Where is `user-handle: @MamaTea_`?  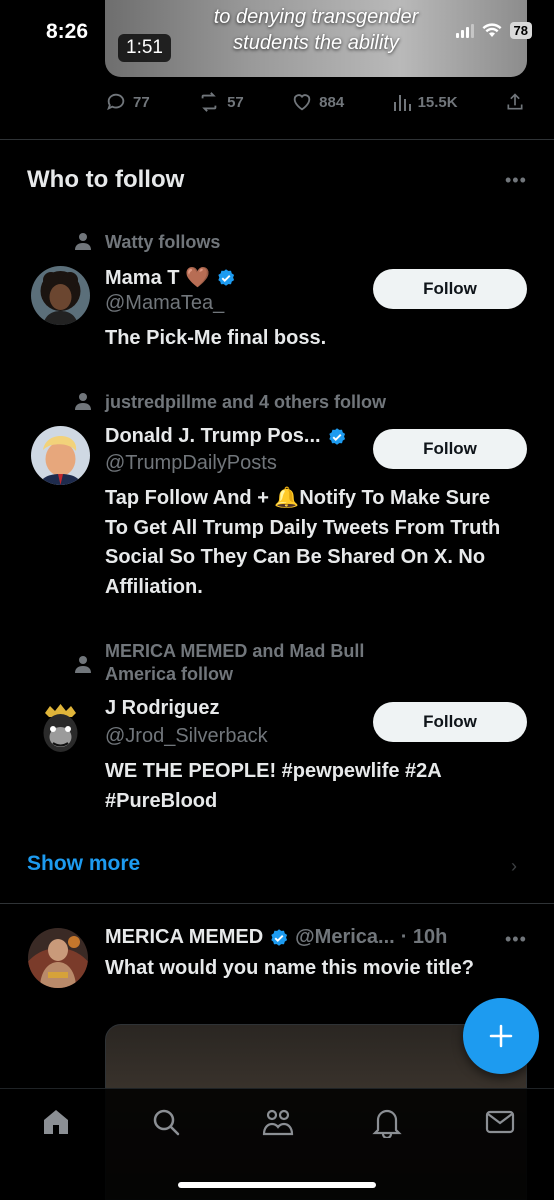
user-handle: @MamaTea_ is located at coordinates (165, 303).